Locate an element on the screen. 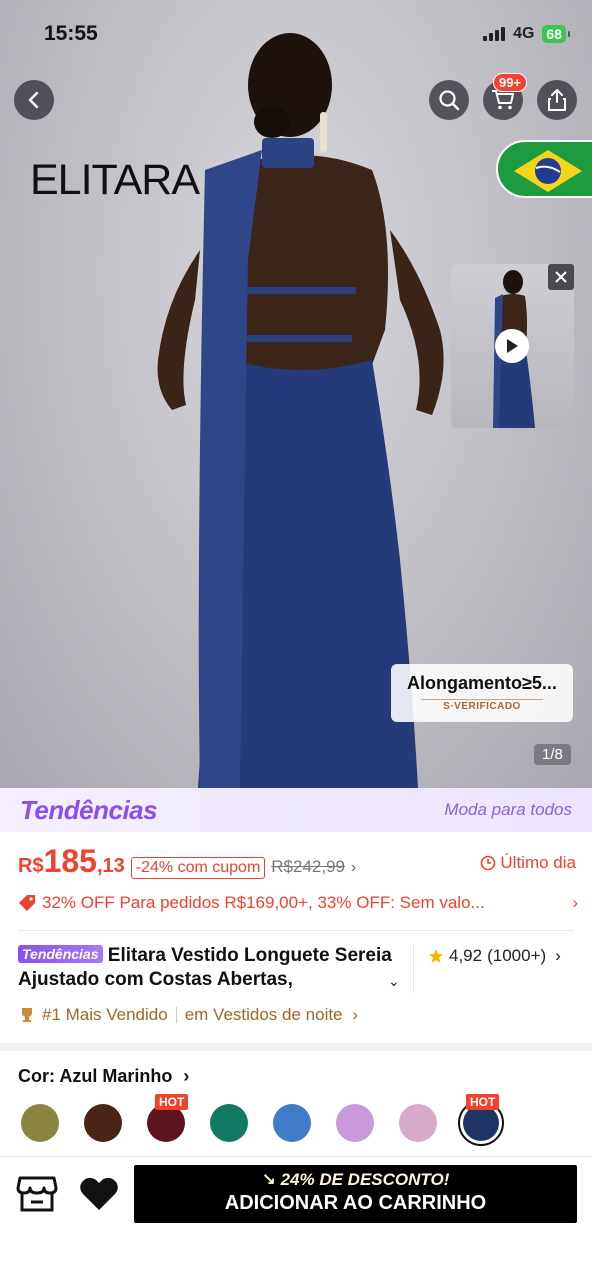 Image resolution: width=592 pixels, height=1280 pixels. countdown-label: Último dia is located at coordinates (528, 863).